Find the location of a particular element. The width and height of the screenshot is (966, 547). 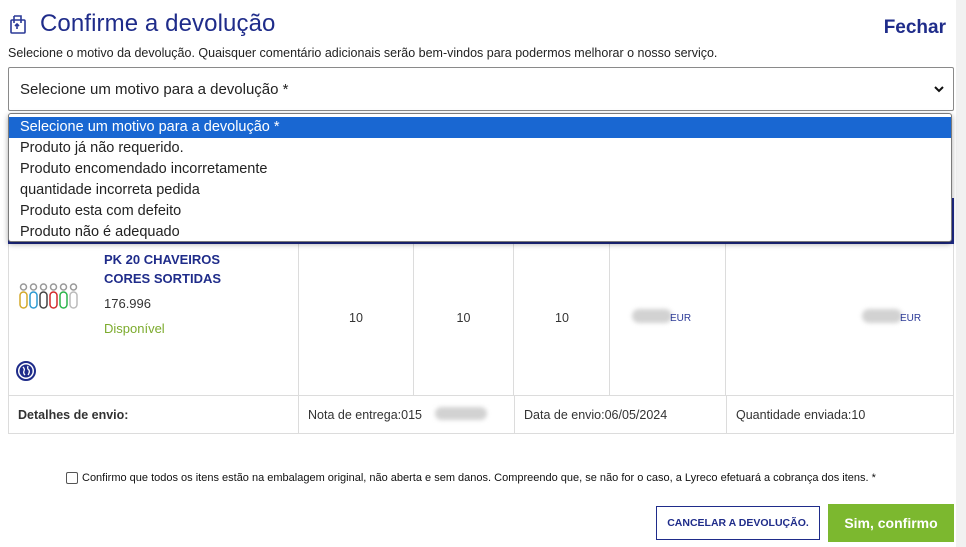

keychain-product-image is located at coordinates (48, 296).